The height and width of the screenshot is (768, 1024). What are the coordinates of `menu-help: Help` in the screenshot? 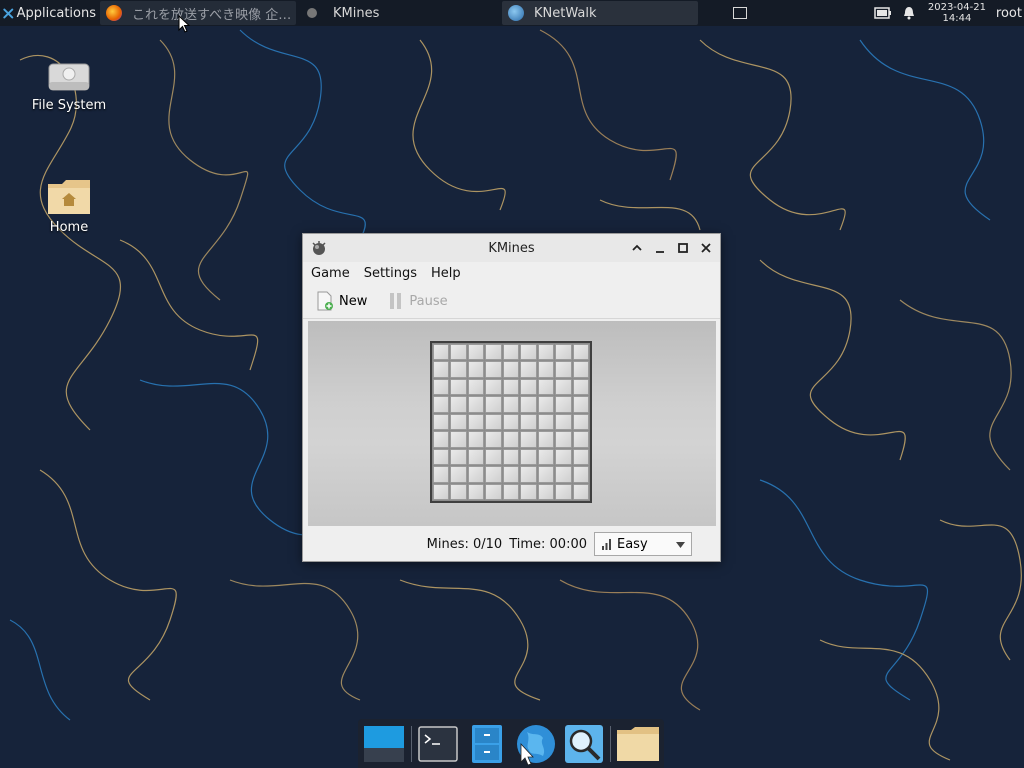 It's located at (446, 273).